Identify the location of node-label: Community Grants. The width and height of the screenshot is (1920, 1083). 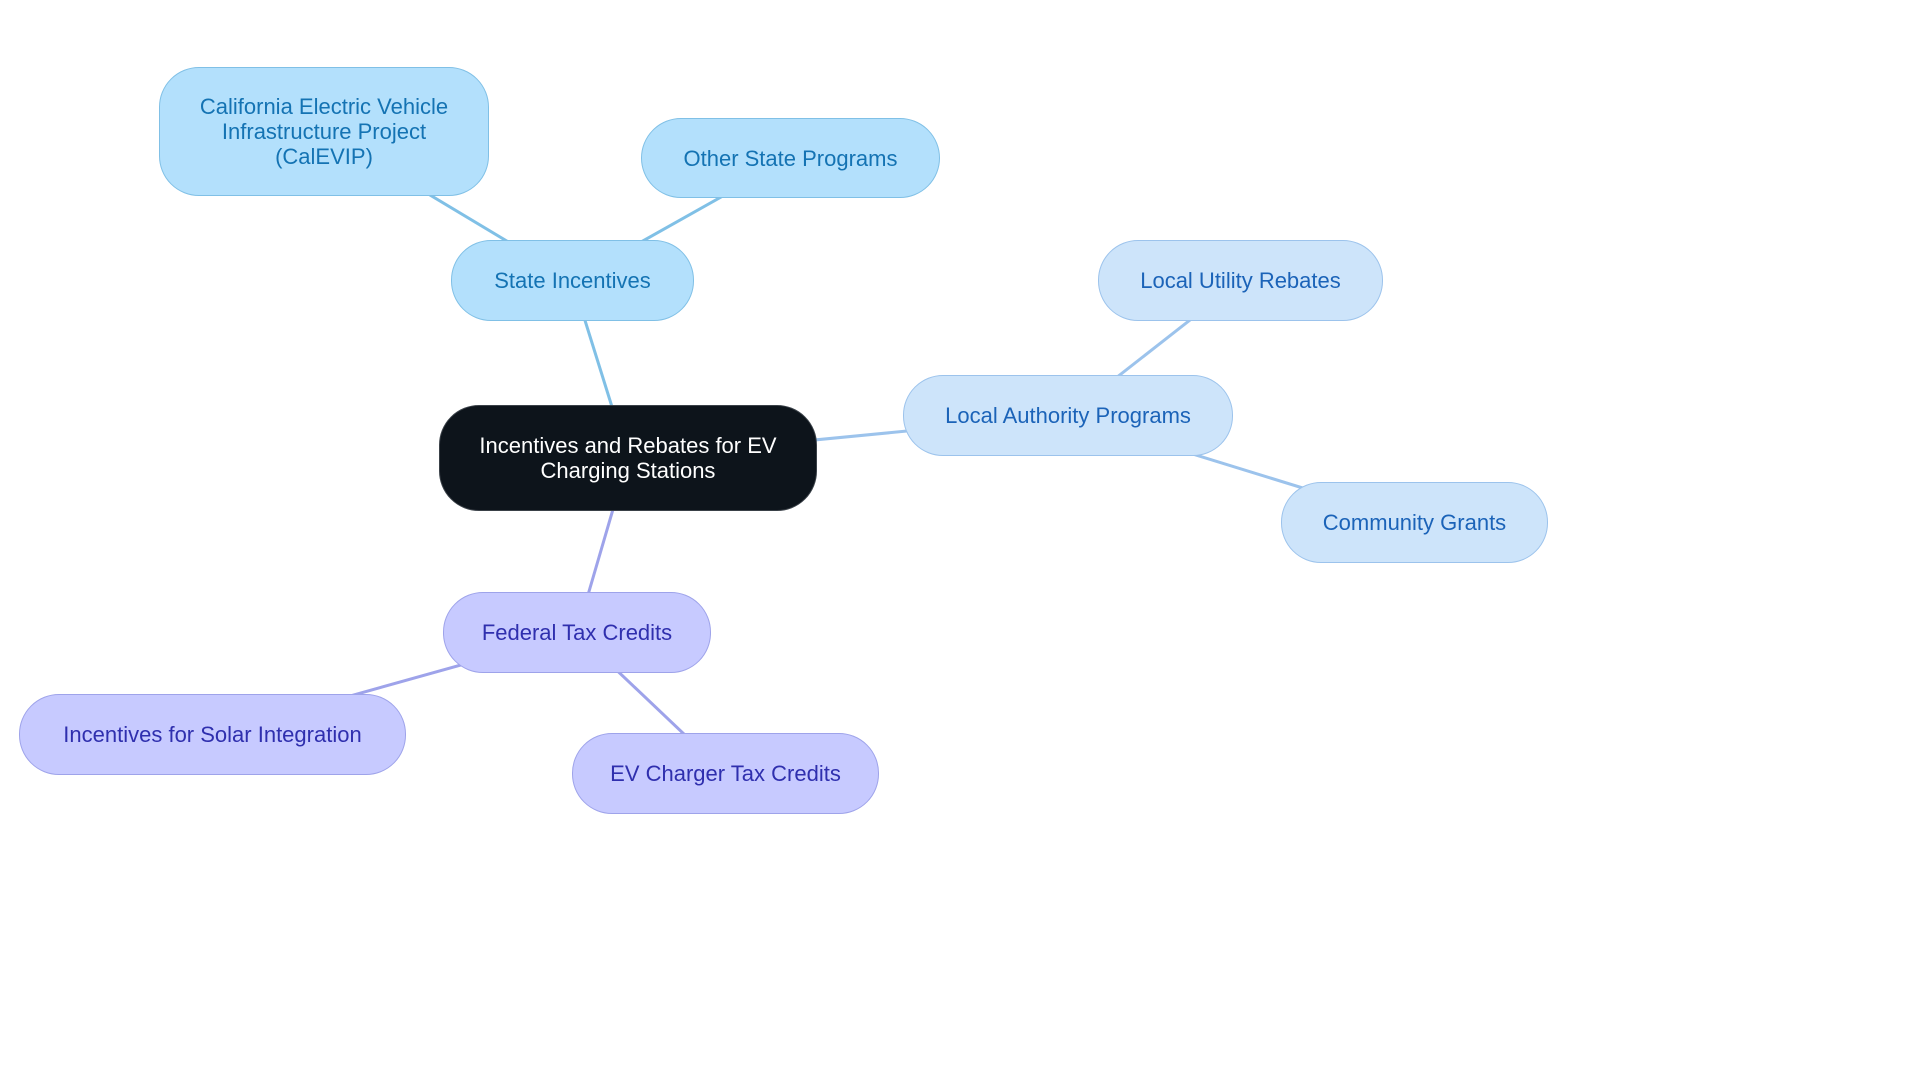
(1414, 522).